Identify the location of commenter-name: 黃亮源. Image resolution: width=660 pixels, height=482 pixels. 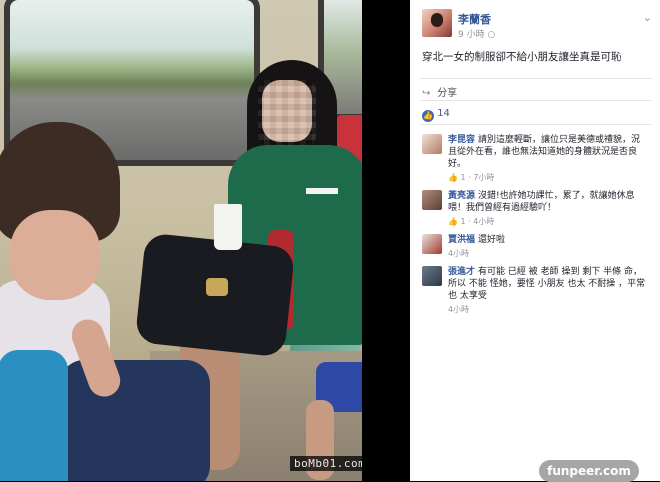
(461, 196).